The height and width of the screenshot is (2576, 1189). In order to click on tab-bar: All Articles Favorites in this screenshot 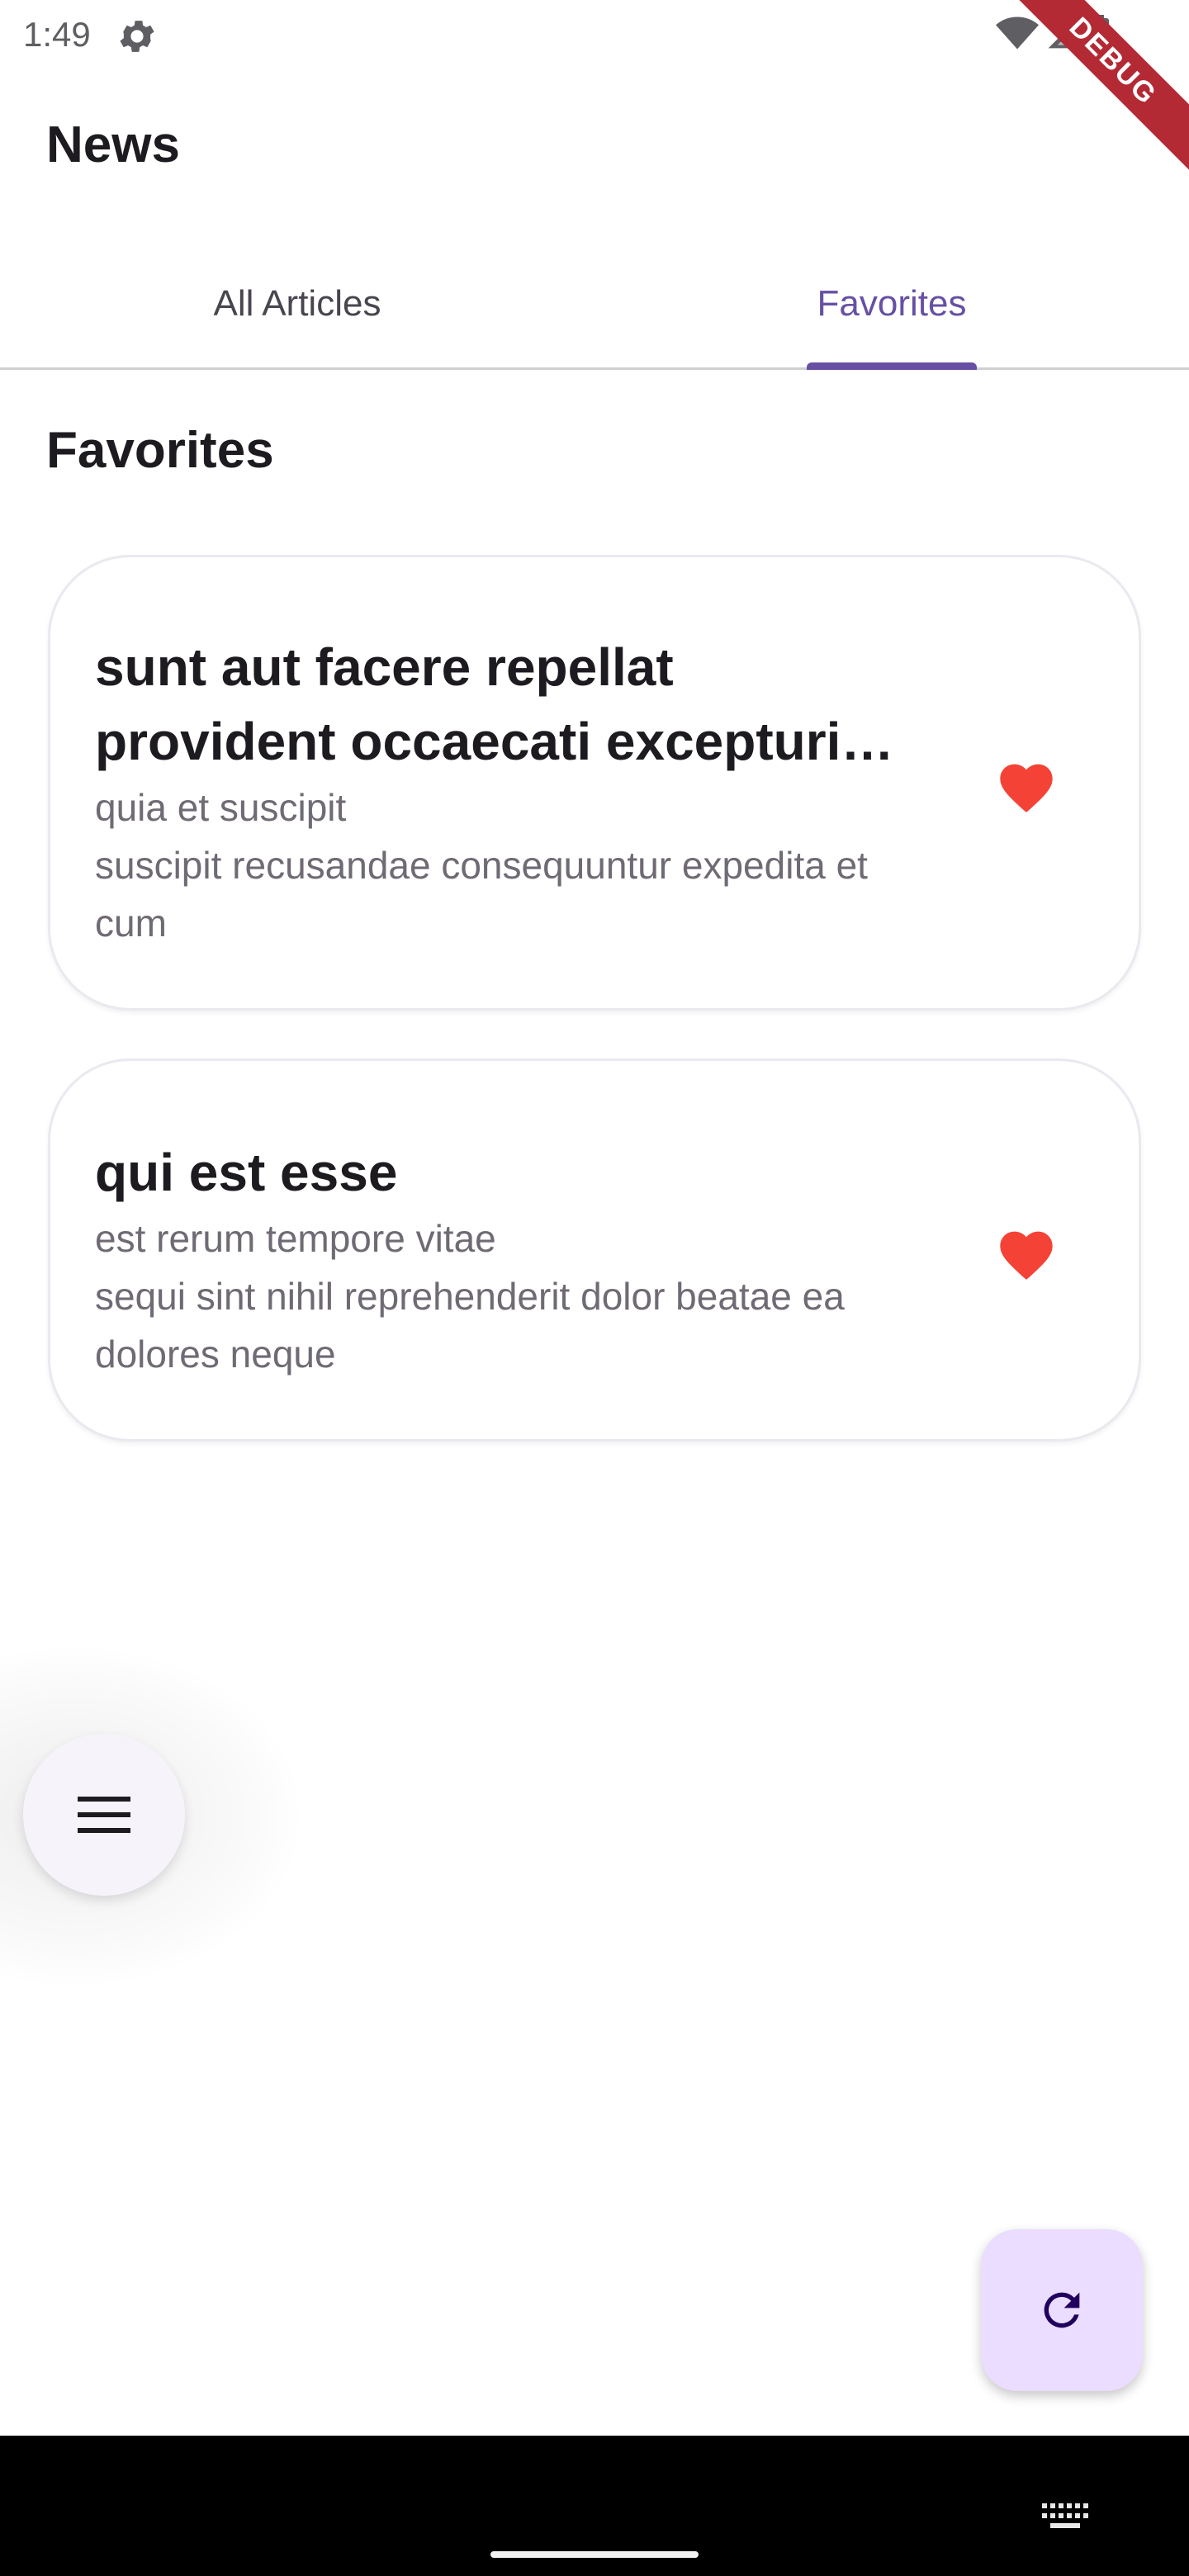, I will do `click(594, 304)`.